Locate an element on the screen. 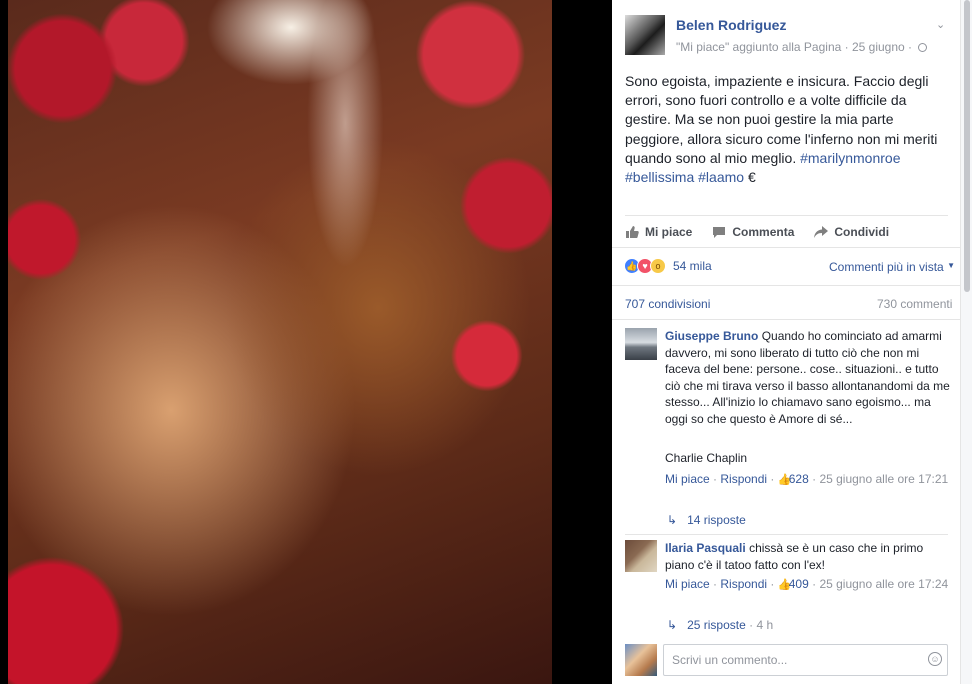 Image resolution: width=972 pixels, height=684 pixels. replies-time: · 4 h is located at coordinates (761, 625).